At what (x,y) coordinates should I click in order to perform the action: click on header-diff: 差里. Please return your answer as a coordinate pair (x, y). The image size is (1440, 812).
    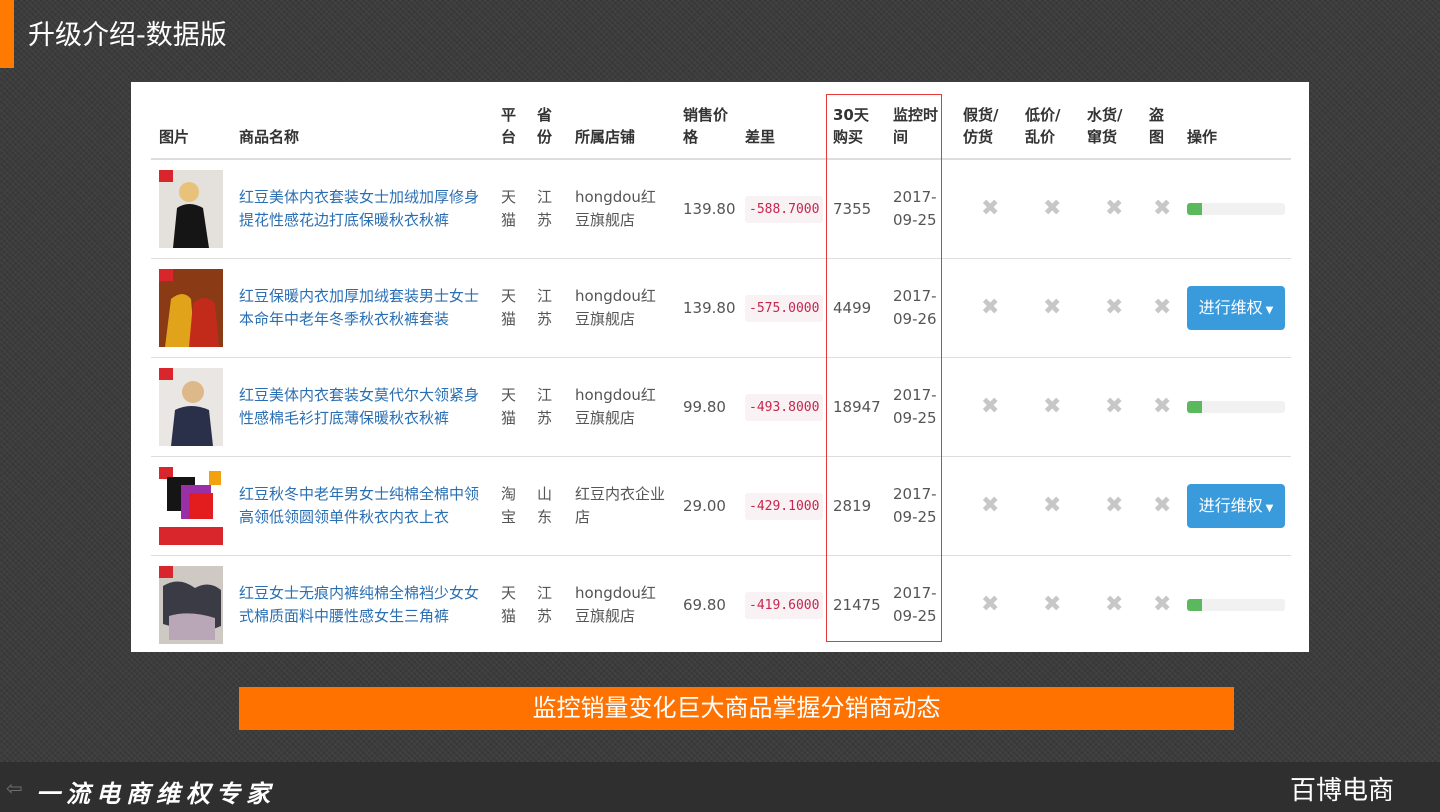
    Looking at the image, I should click on (781, 125).